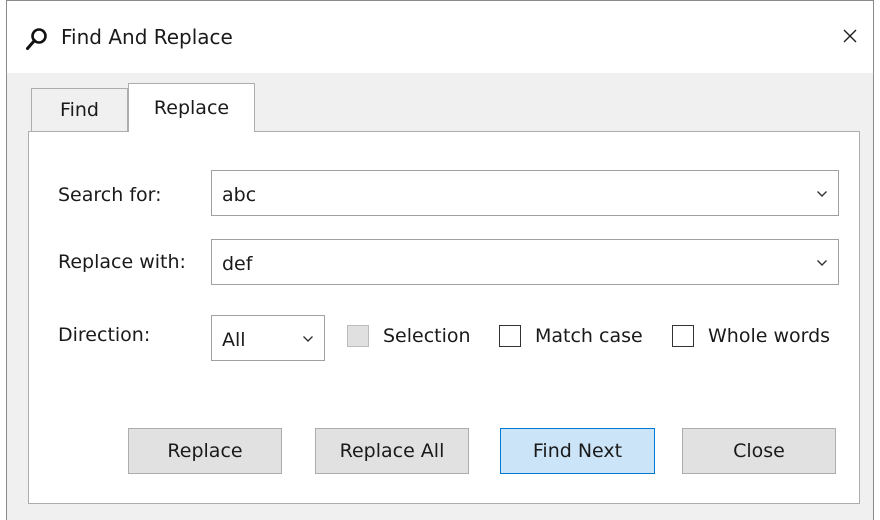 The image size is (880, 520). What do you see at coordinates (147, 37) in the screenshot?
I see `window-title: Find And Replace` at bounding box center [147, 37].